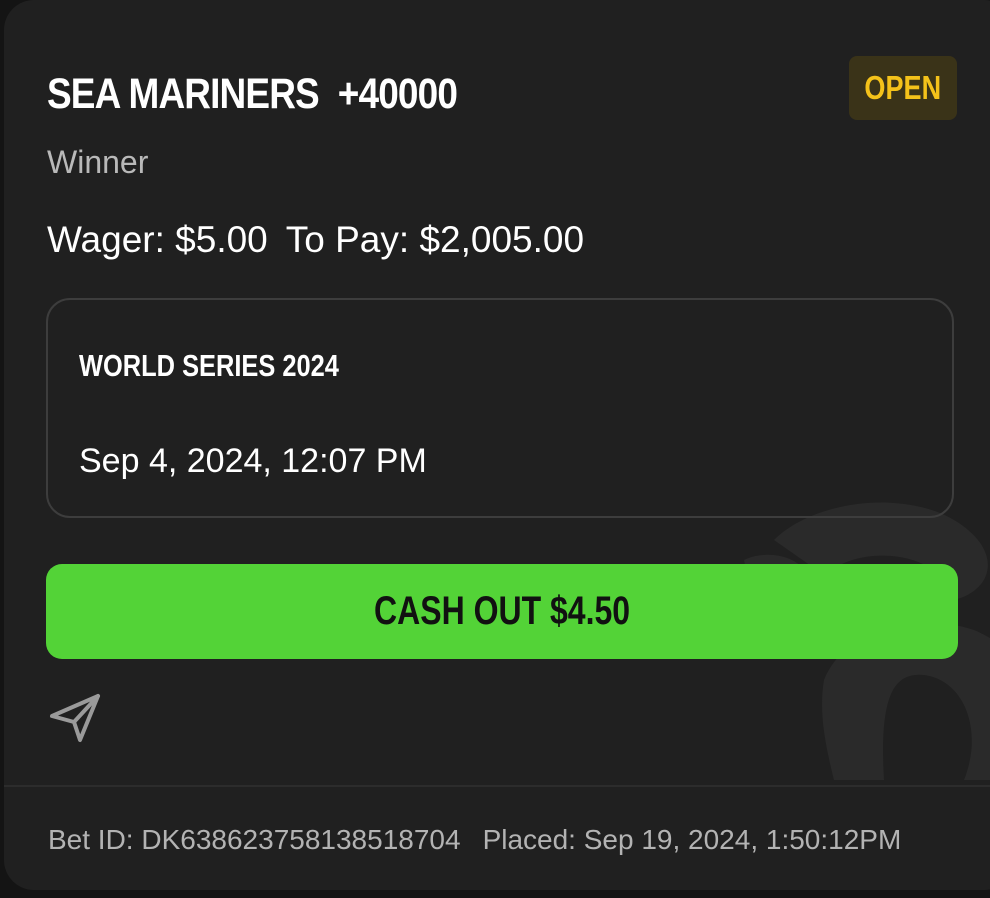 The image size is (990, 898). What do you see at coordinates (253, 461) in the screenshot?
I see `event-datetime: Sep 4, 2024, 12:07 PM` at bounding box center [253, 461].